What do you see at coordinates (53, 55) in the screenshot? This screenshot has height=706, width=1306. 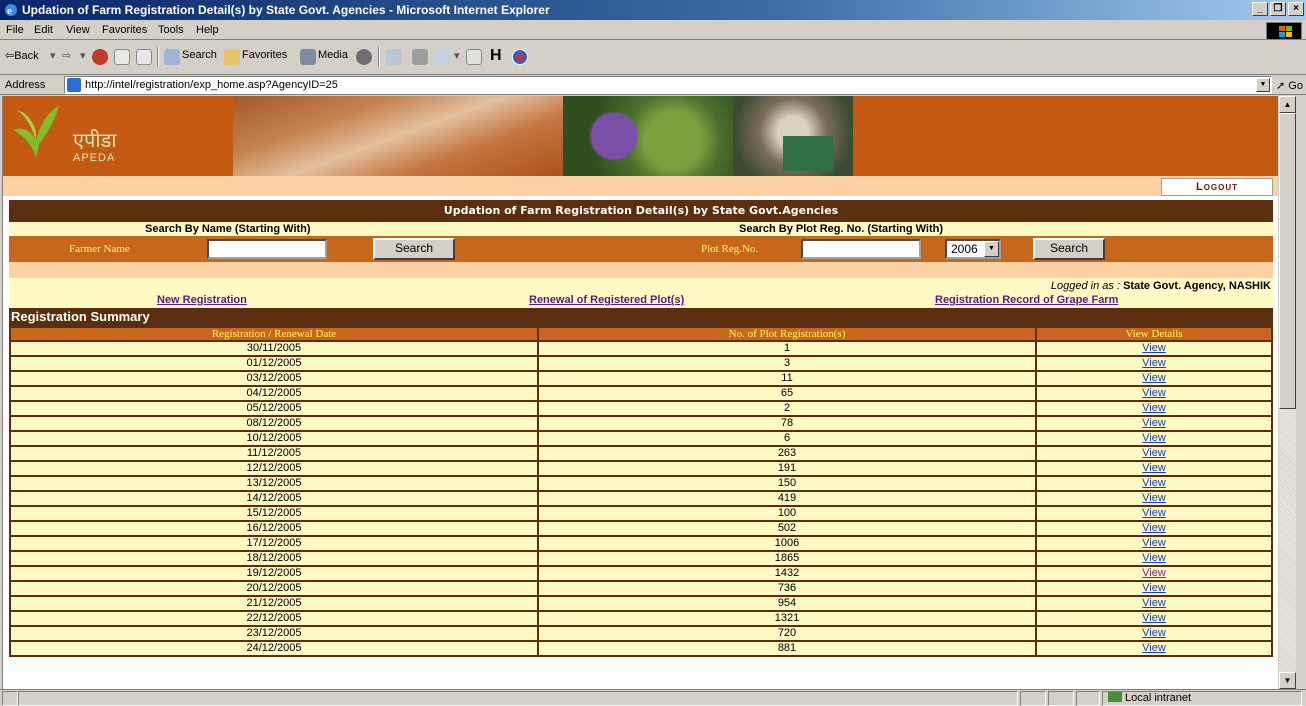 I see `back-dropdown-icon: ▾` at bounding box center [53, 55].